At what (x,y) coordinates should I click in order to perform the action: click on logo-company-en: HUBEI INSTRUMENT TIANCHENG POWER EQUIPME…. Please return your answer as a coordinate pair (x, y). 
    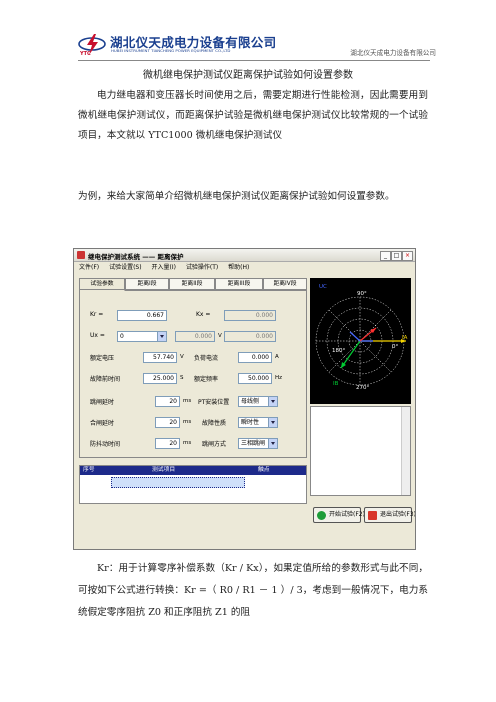
    Looking at the image, I should click on (171, 50).